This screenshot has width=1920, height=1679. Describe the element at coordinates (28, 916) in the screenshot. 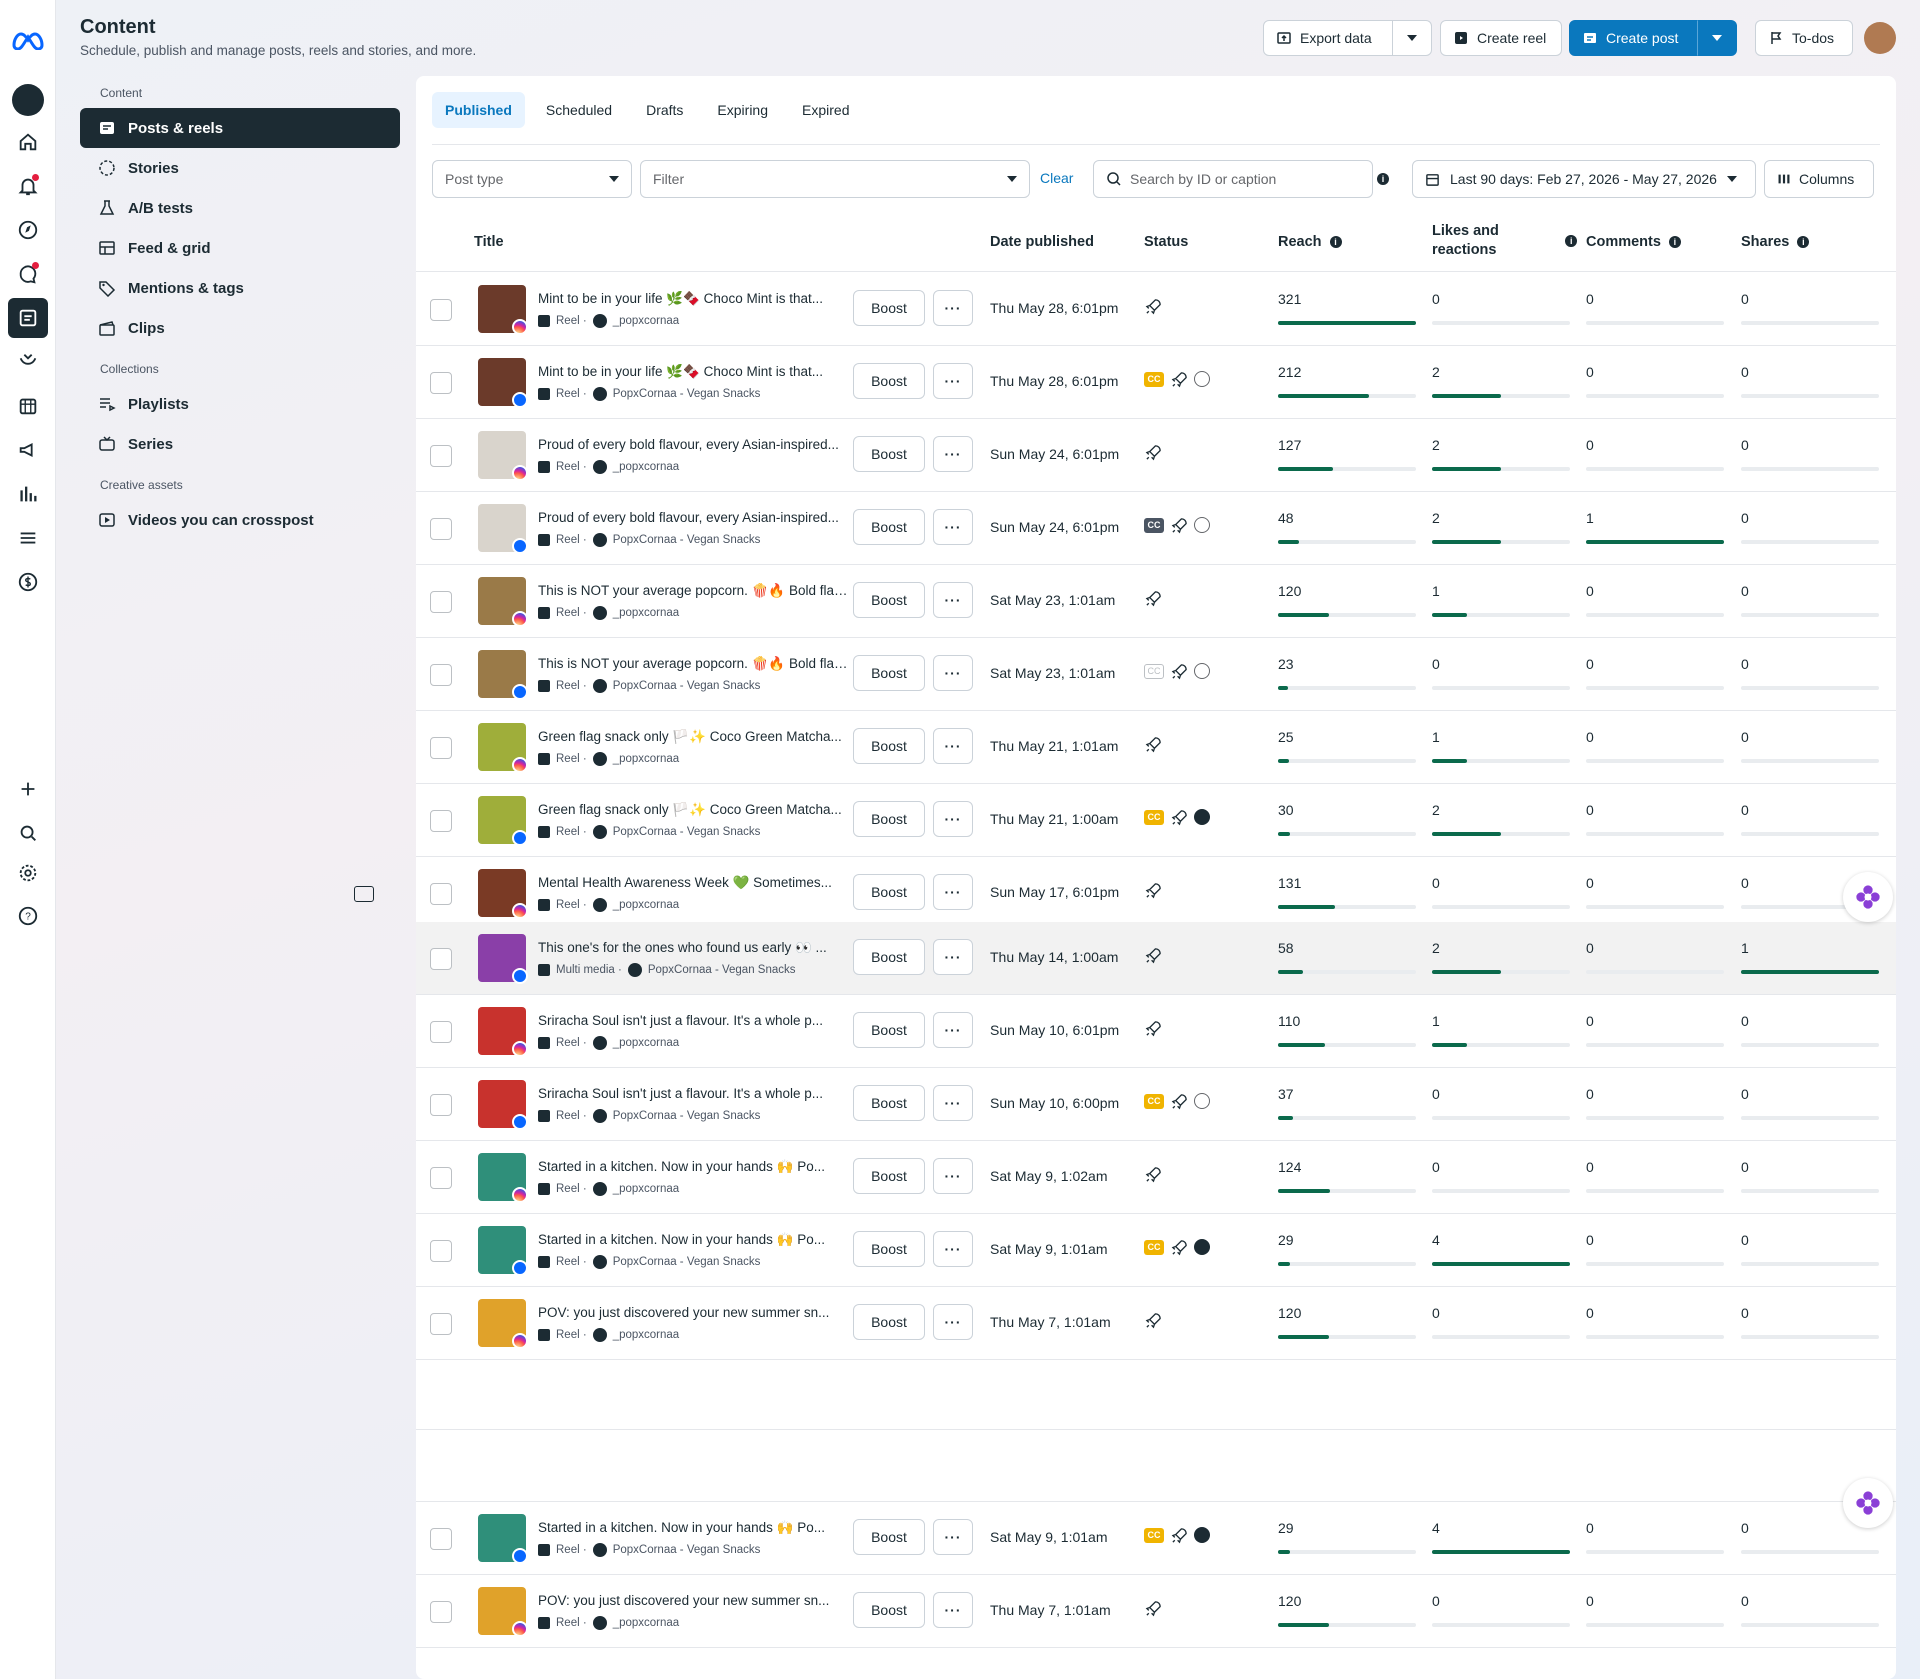

I see `help-icon: ?` at that location.